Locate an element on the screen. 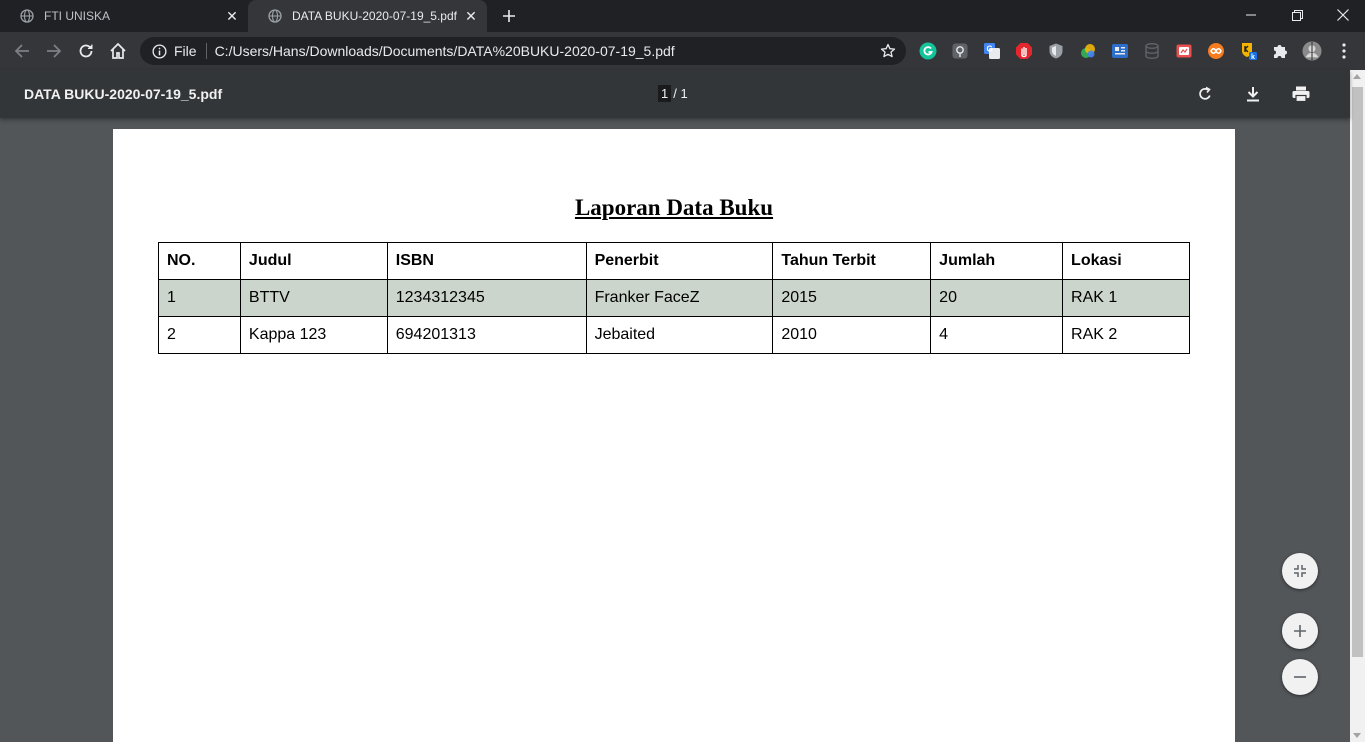  bookmark-star-icon is located at coordinates (888, 51).